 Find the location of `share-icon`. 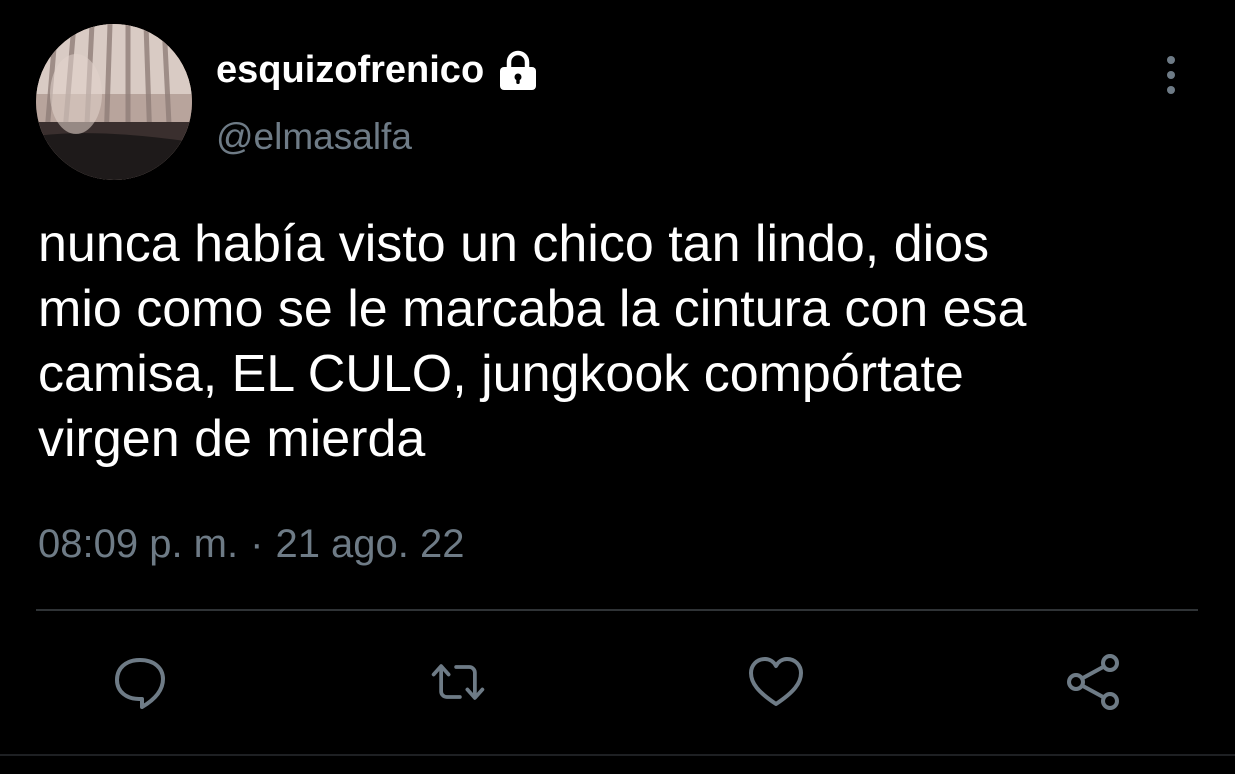

share-icon is located at coordinates (1093, 682).